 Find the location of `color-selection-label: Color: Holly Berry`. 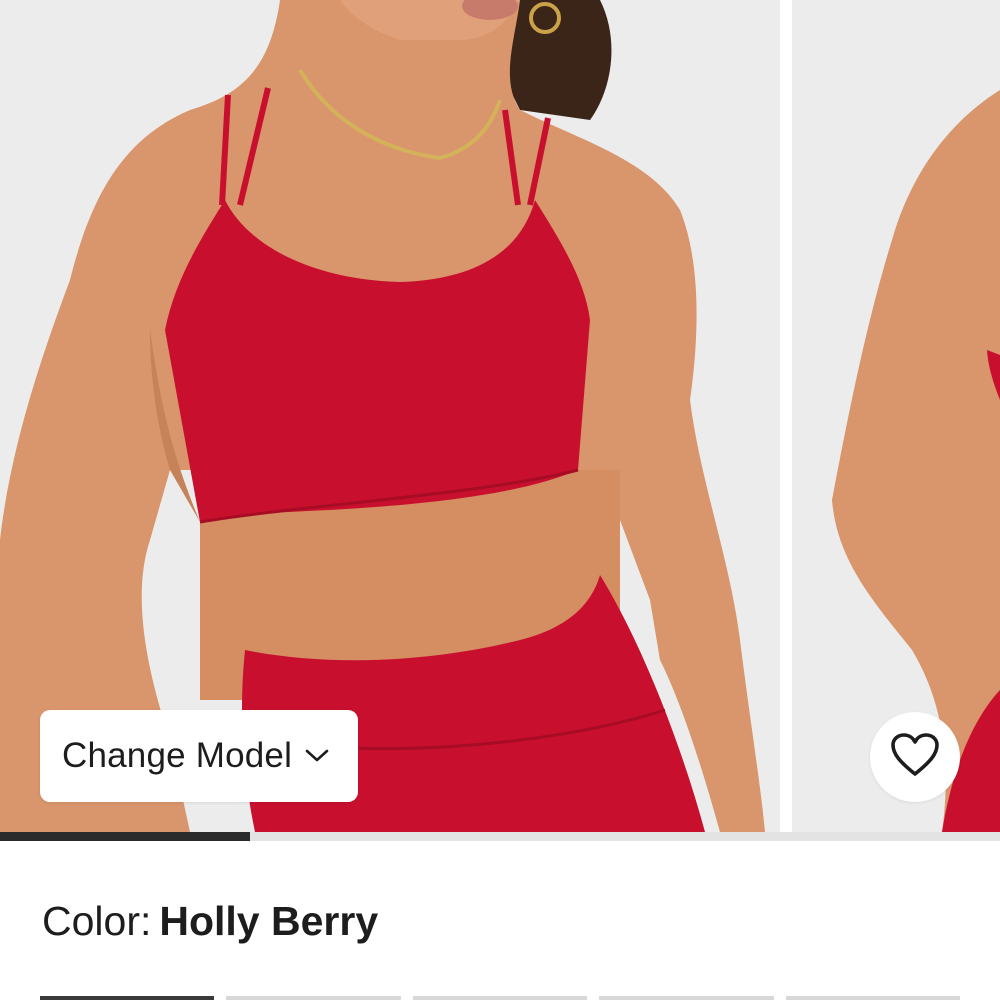

color-selection-label: Color: Holly Berry is located at coordinates (210, 921).